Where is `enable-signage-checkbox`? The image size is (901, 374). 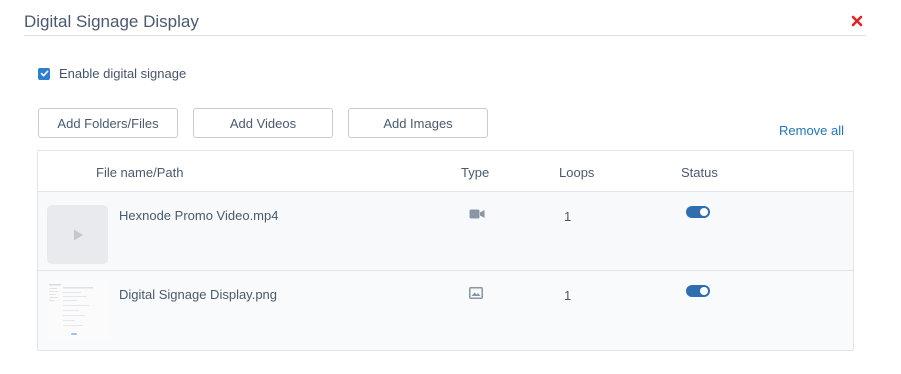 enable-signage-checkbox is located at coordinates (44, 73).